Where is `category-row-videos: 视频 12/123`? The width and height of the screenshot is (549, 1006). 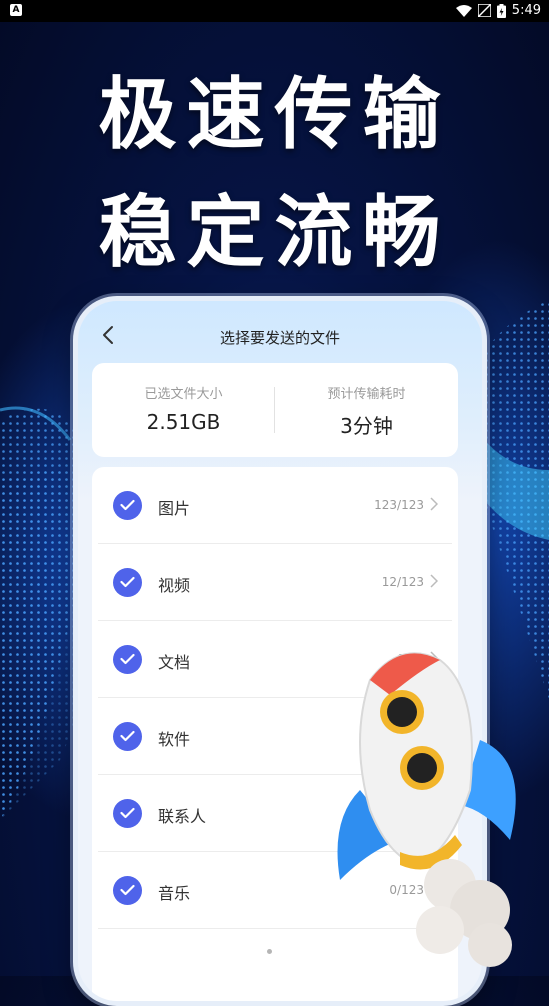 category-row-videos: 视频 12/123 is located at coordinates (275, 582).